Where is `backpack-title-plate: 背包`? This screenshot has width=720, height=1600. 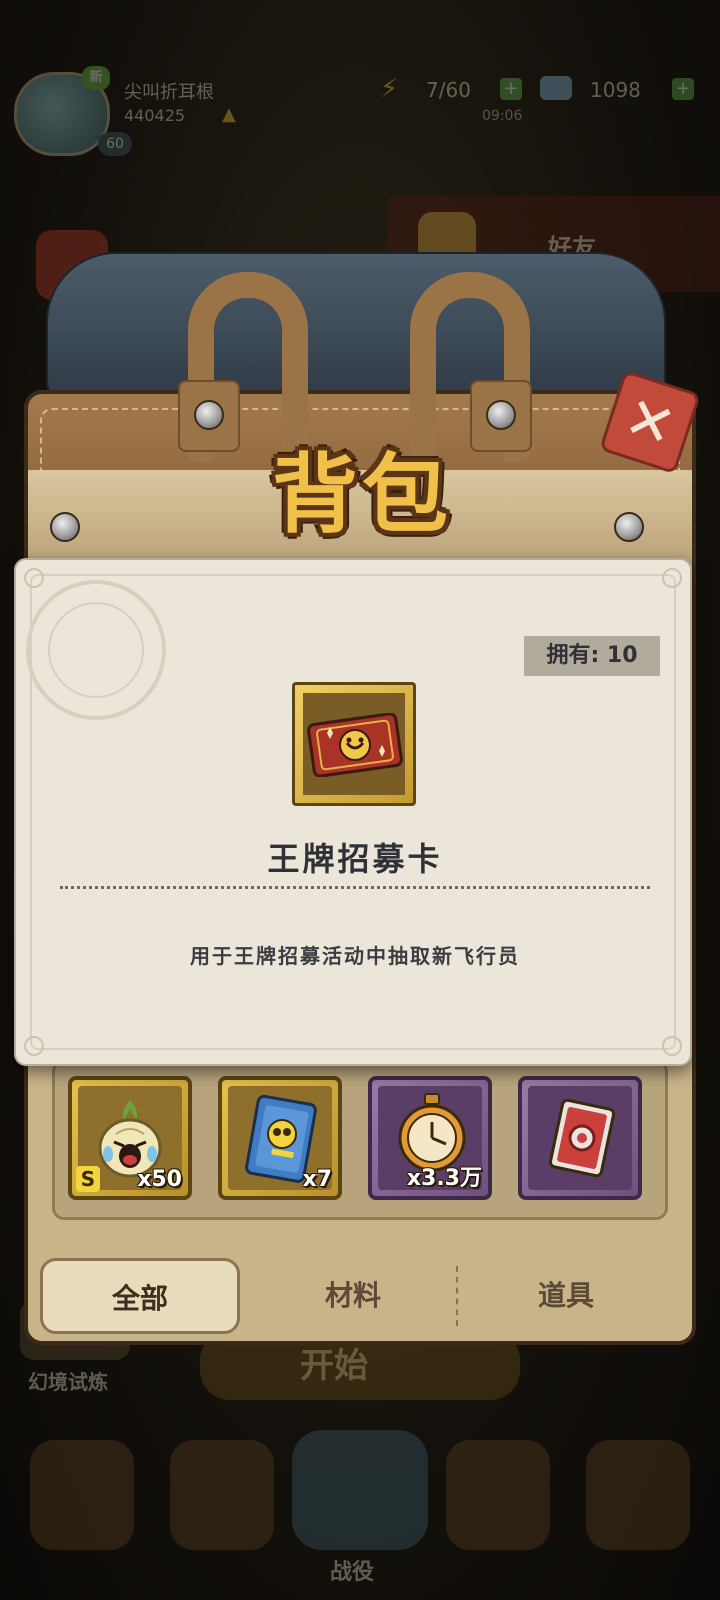
backpack-title-plate: 背包 is located at coordinates (362, 495).